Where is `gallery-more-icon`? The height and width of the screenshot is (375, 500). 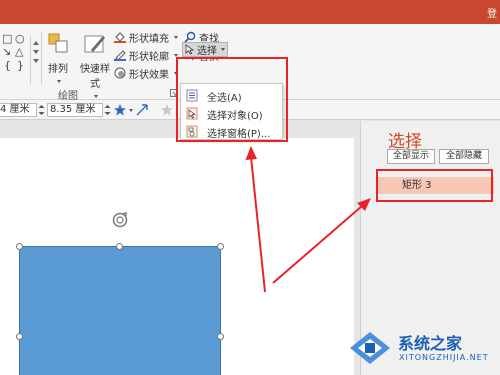
gallery-more-icon is located at coordinates (35, 61).